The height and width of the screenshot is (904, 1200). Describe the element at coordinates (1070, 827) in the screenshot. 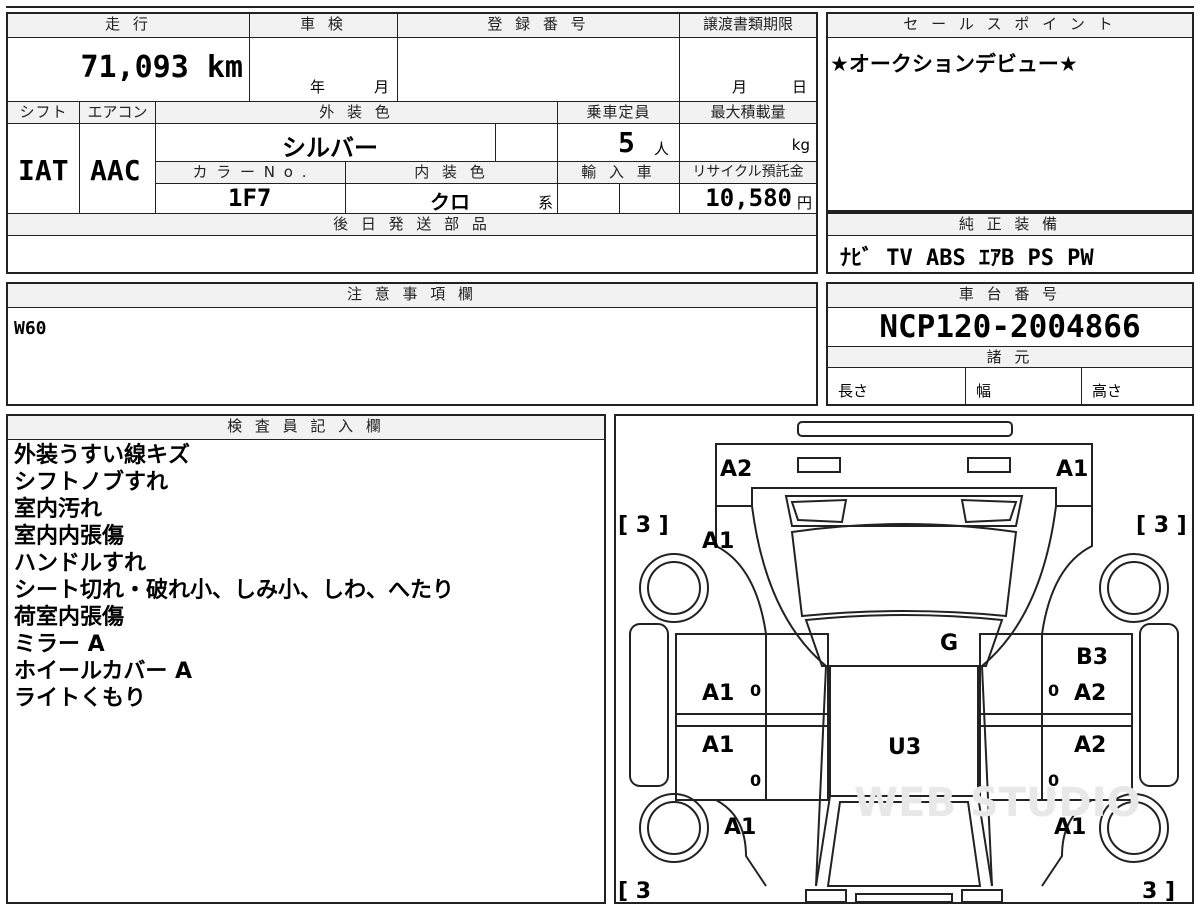

I see `mark-right-front-fender: A1` at that location.